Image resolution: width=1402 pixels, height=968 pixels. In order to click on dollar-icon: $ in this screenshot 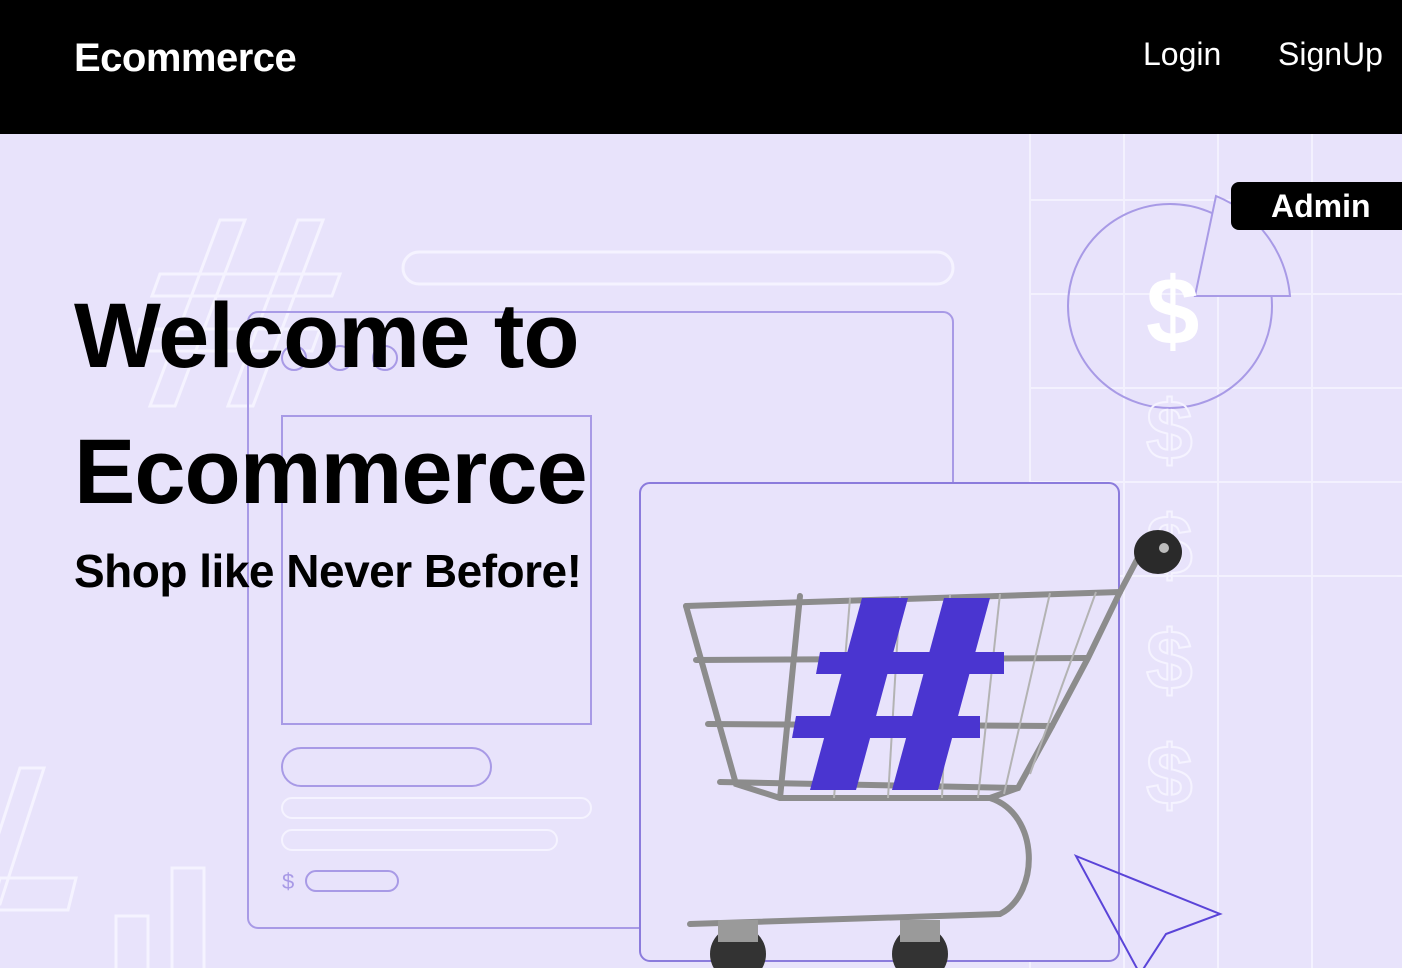, I will do `click(1172, 311)`.